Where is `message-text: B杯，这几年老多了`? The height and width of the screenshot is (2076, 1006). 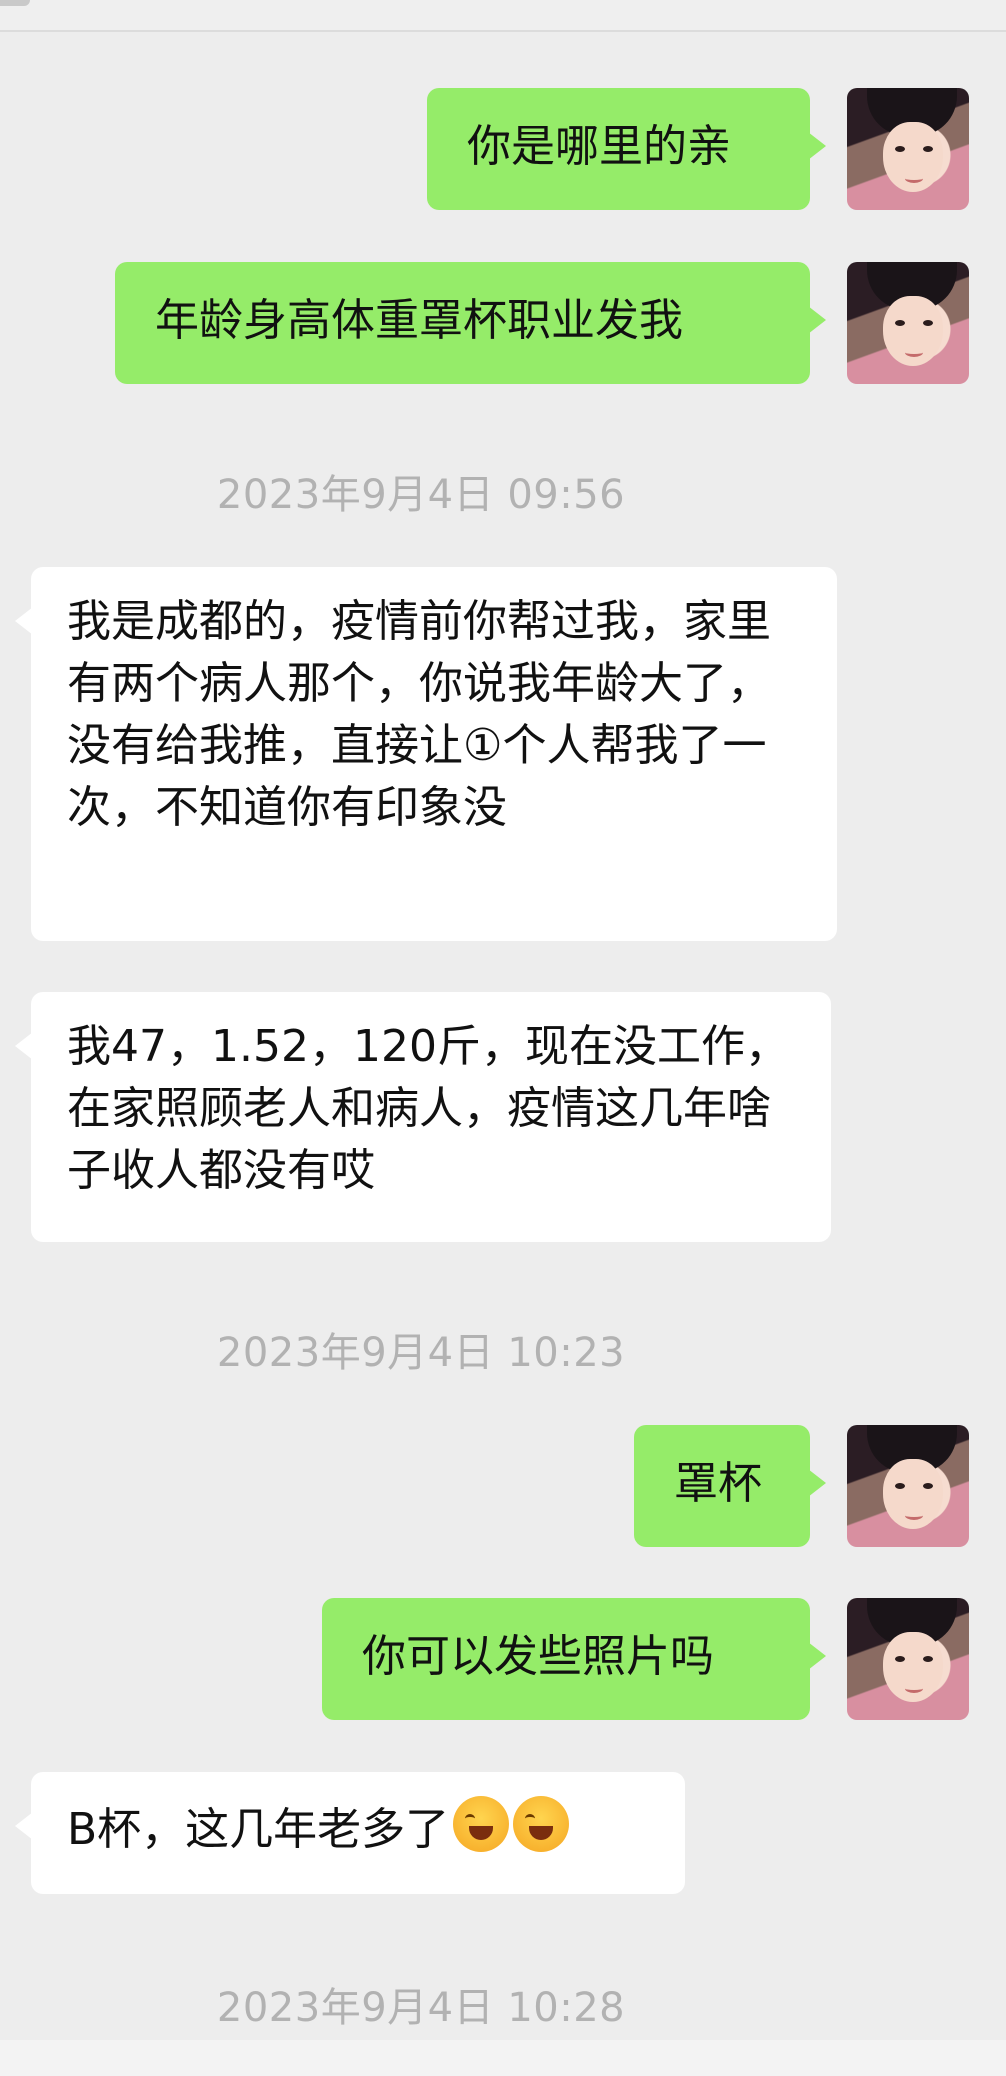 message-text: B杯，这几年老多了 is located at coordinates (258, 1829).